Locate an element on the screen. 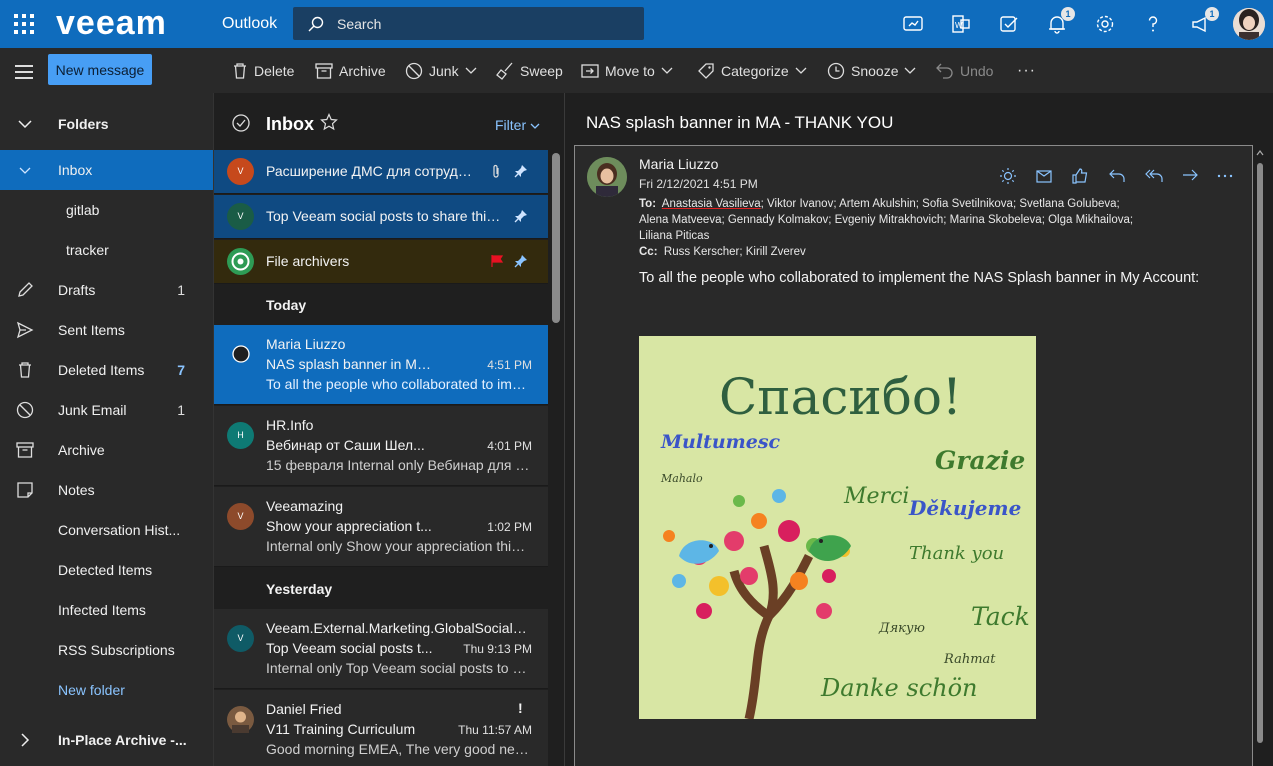  sun-icon is located at coordinates (1008, 176).